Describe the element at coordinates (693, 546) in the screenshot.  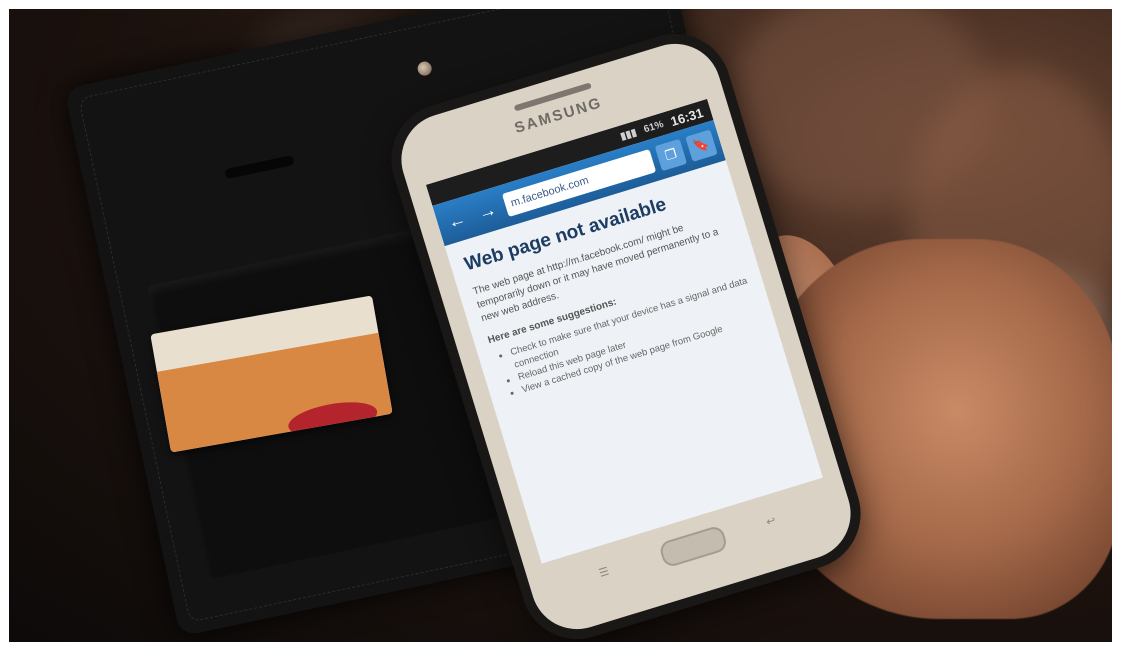
I see `home-button` at that location.